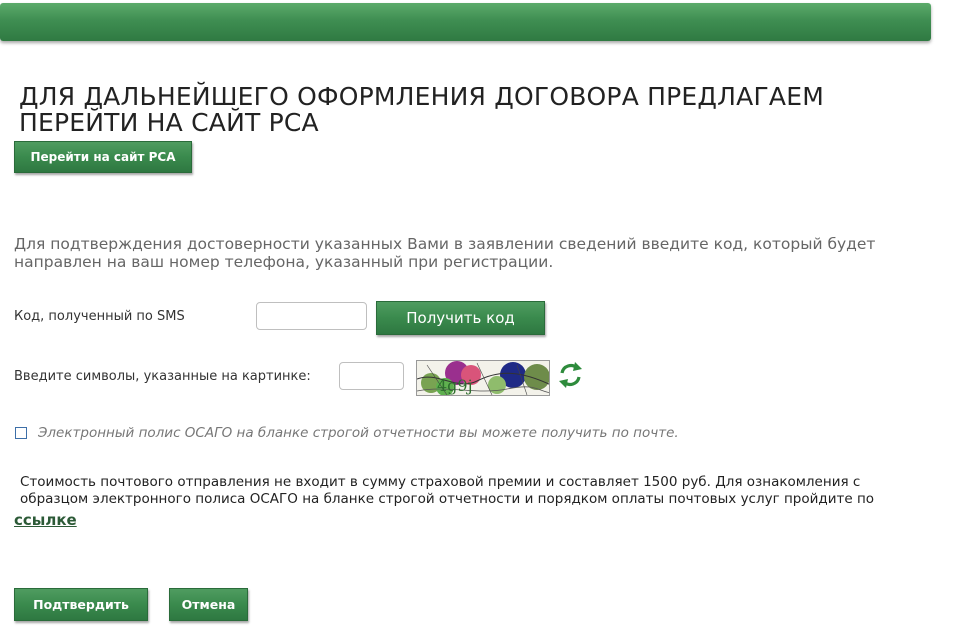 Image resolution: width=960 pixels, height=627 pixels. Describe the element at coordinates (21, 433) in the screenshot. I see `postal-delivery-checkbox` at that location.